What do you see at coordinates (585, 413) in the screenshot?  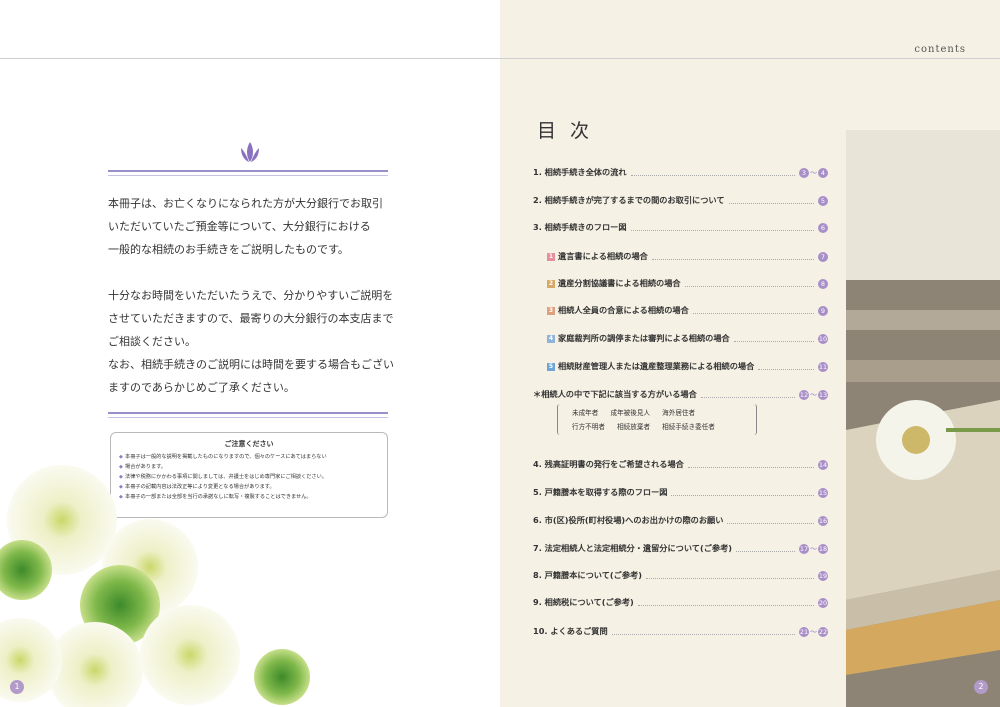 I see `sub-item: 未成年者` at bounding box center [585, 413].